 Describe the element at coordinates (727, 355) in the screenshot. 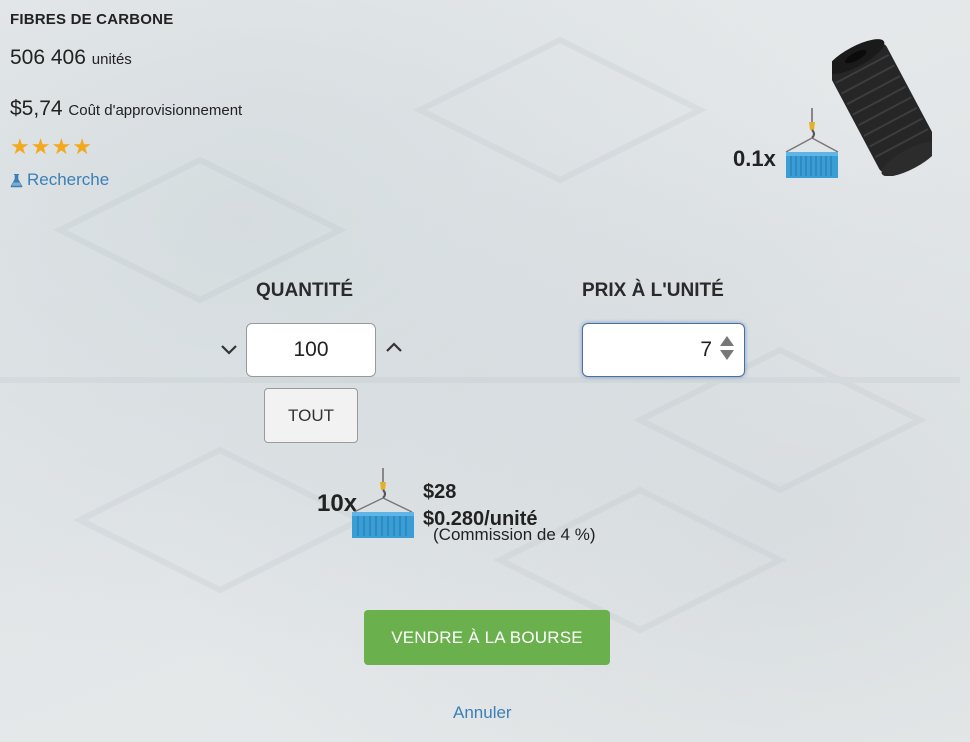

I see `spinner-down-icon` at that location.